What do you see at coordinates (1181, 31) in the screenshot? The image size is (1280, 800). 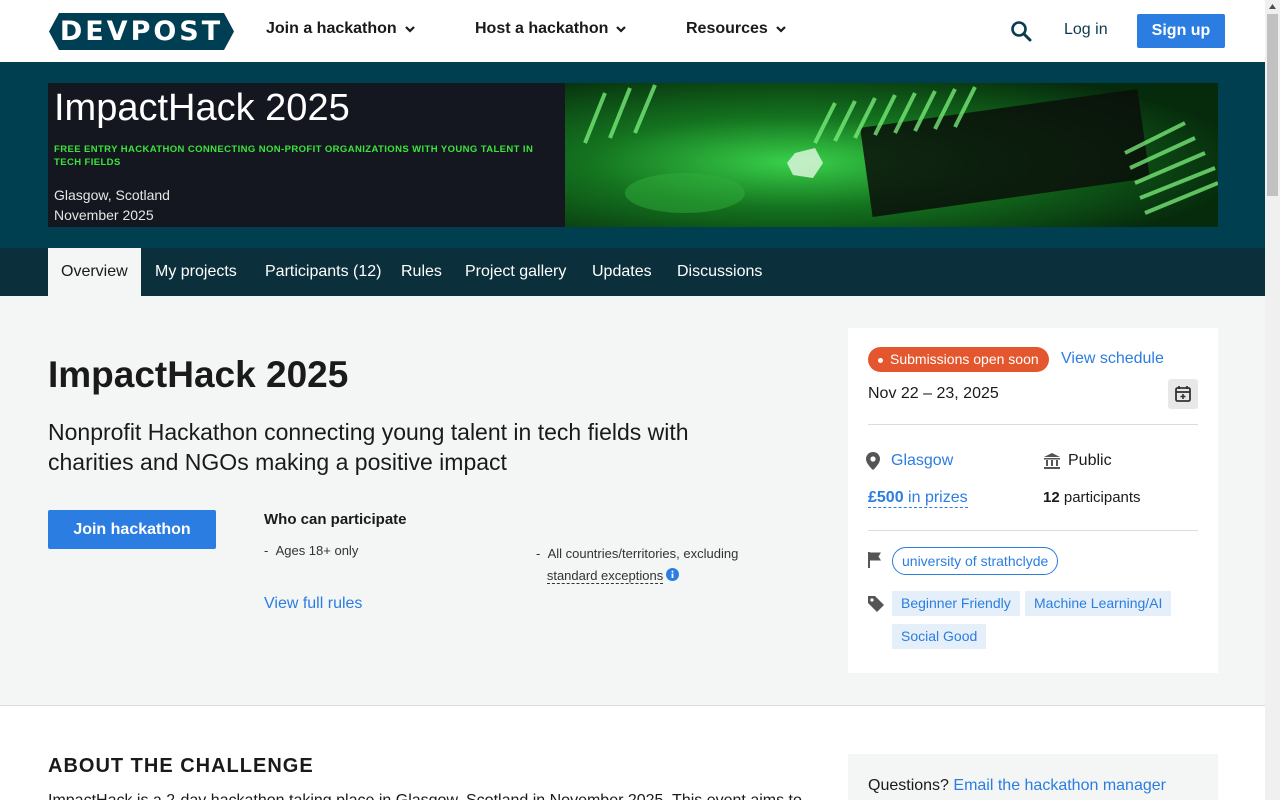 I see `signup-button: Sign up` at bounding box center [1181, 31].